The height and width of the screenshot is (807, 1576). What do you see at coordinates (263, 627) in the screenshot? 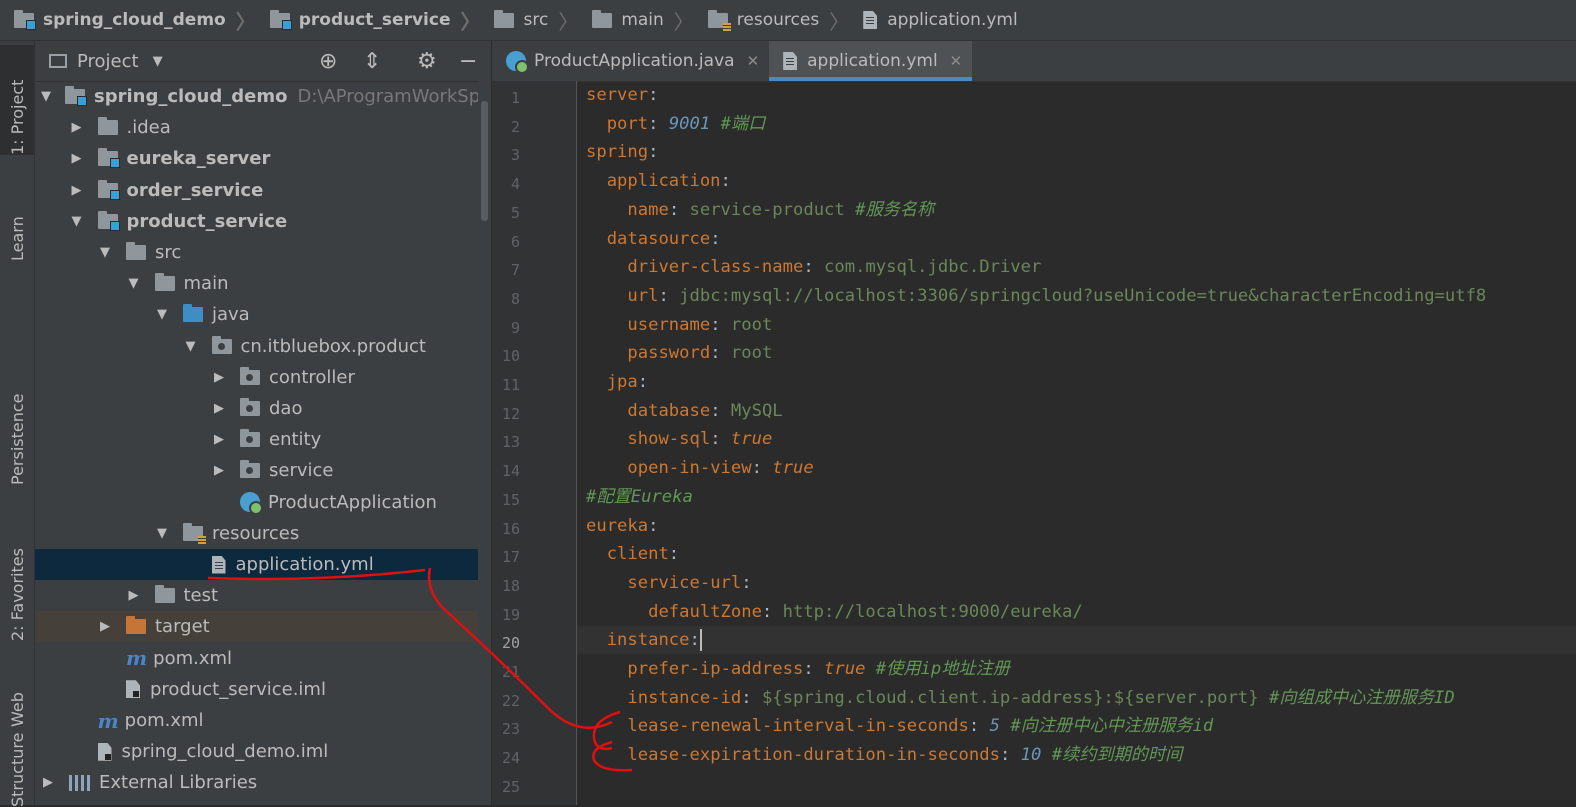
I see `tree-node: ▶ target` at bounding box center [263, 627].